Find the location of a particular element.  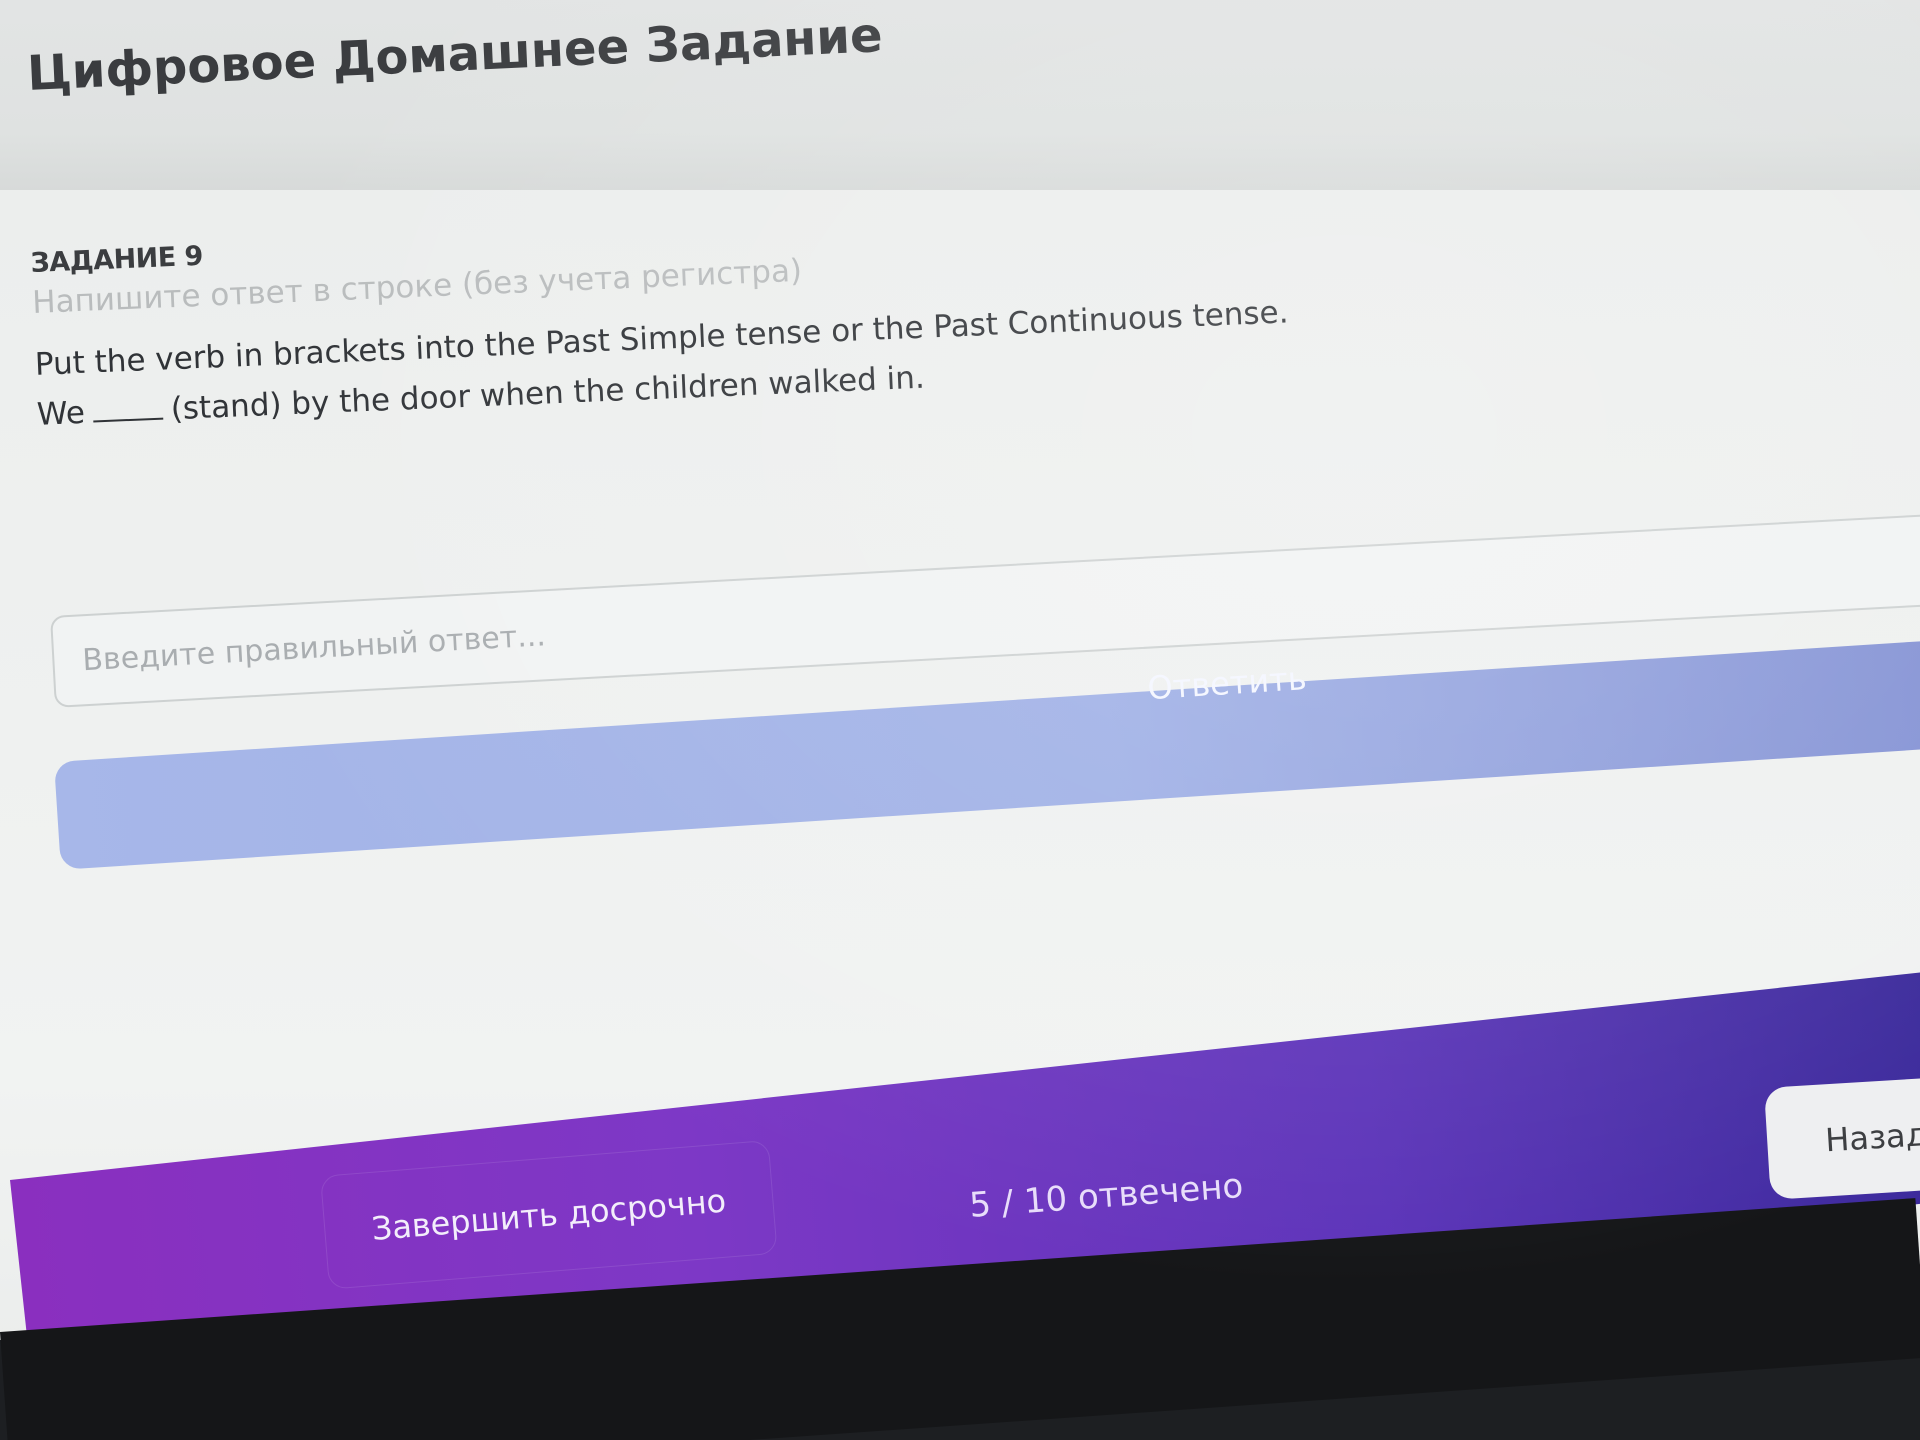

sentence-blank is located at coordinates (128, 420).